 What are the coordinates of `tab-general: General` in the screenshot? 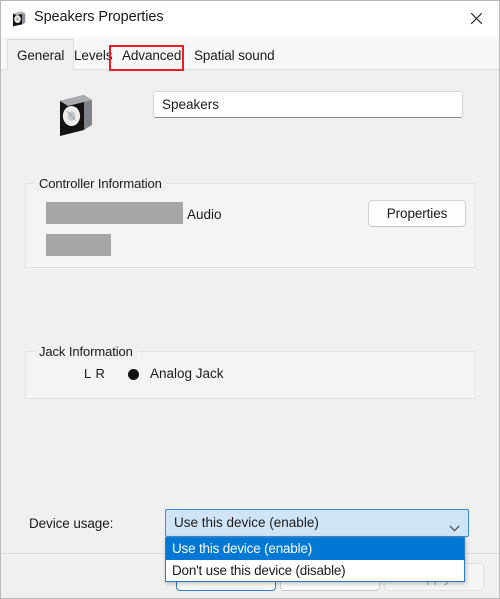 It's located at (41, 55).